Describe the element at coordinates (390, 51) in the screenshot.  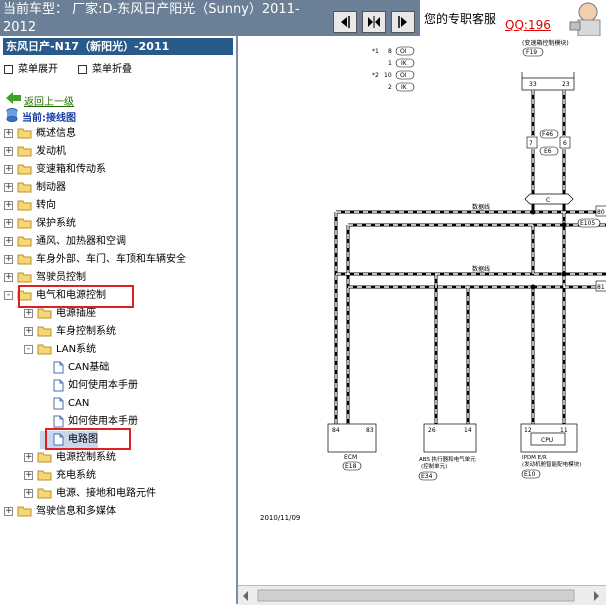
I see `legend-num: 8` at that location.